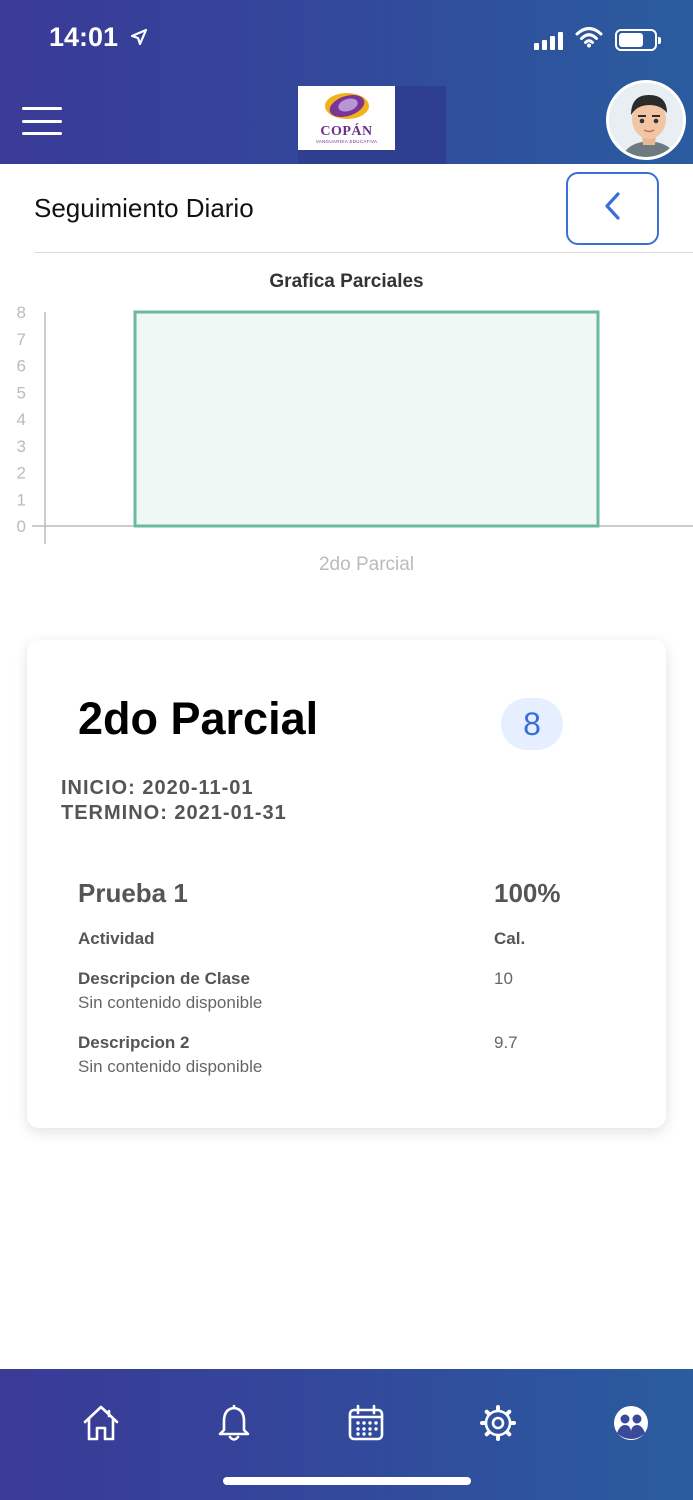 The width and height of the screenshot is (693, 1500). I want to click on bar, so click(366, 419).